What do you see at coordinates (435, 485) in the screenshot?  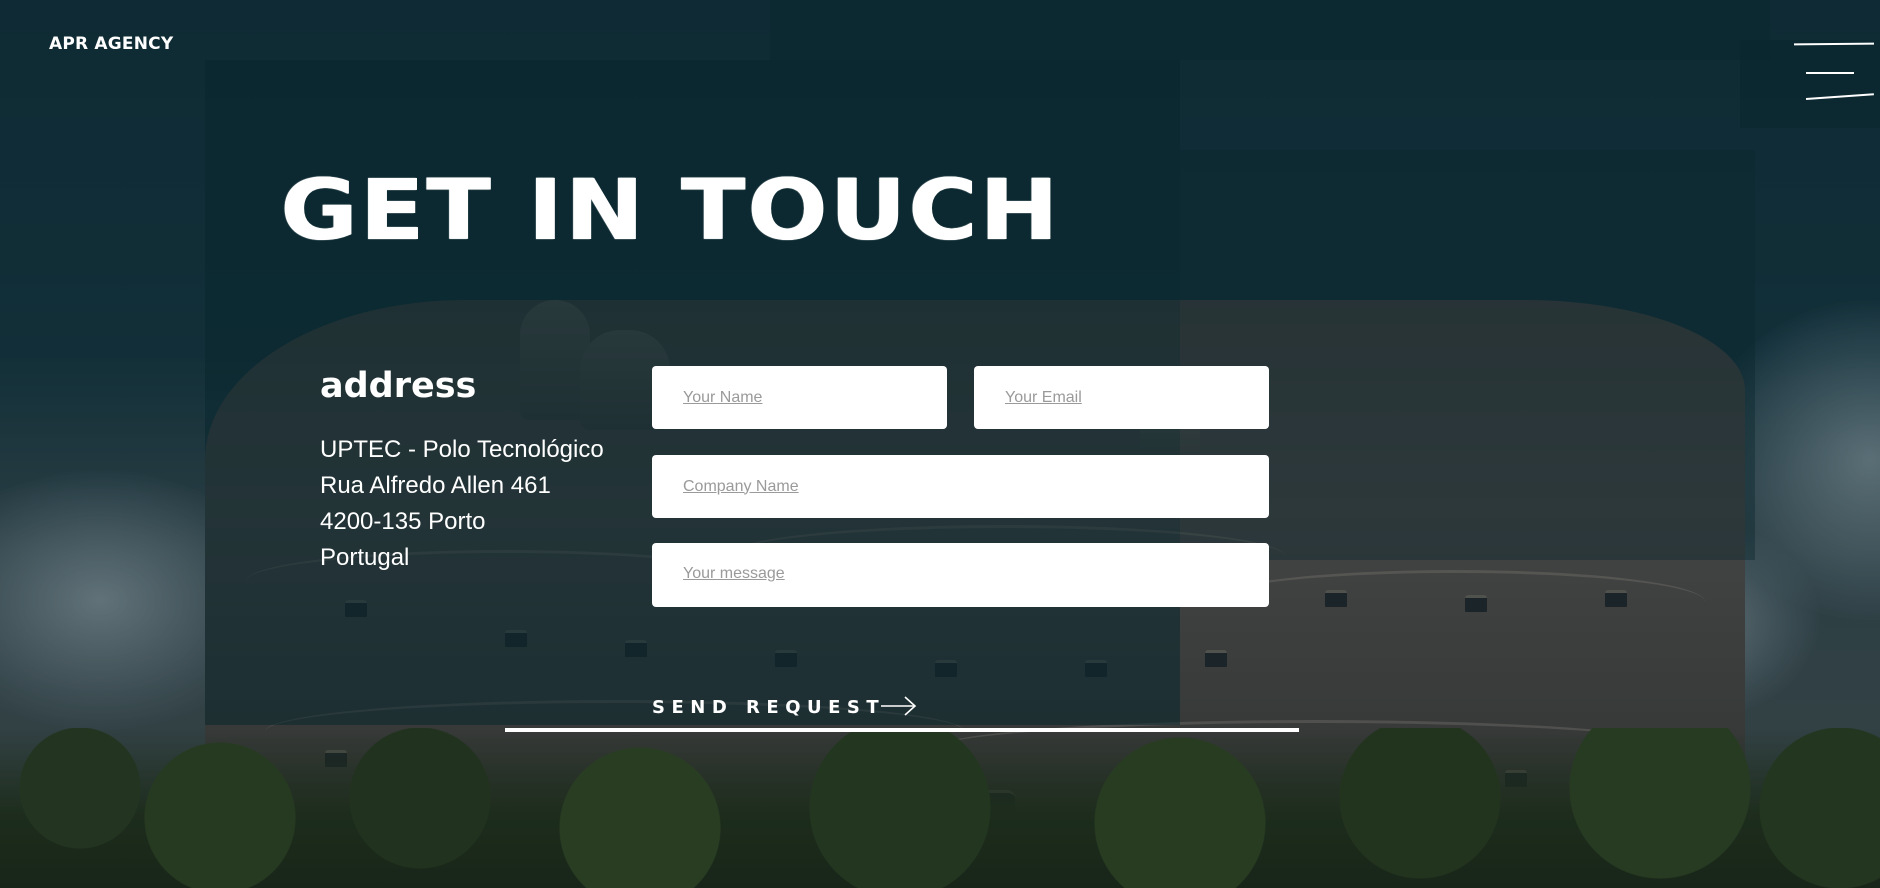 I see `address-line: Rua Alfredo Allen 461` at bounding box center [435, 485].